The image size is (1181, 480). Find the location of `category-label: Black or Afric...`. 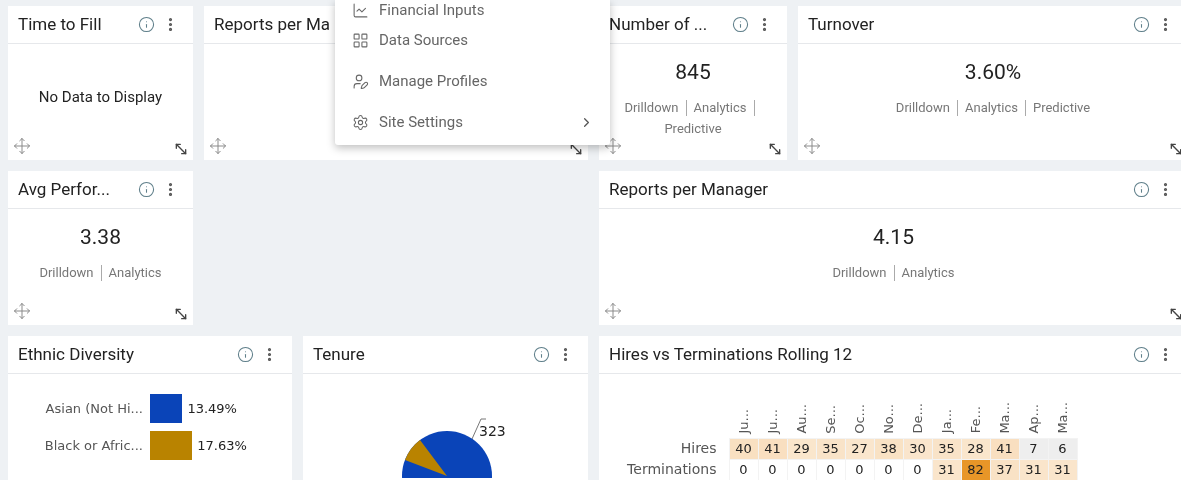

category-label: Black or Afric... is located at coordinates (93, 445).